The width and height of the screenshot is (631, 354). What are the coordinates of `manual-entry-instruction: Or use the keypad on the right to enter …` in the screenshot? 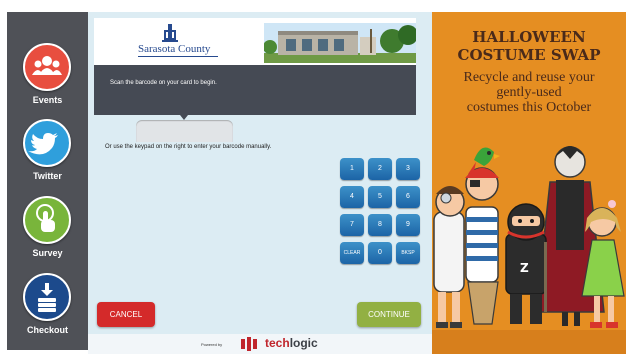 It's located at (188, 147).